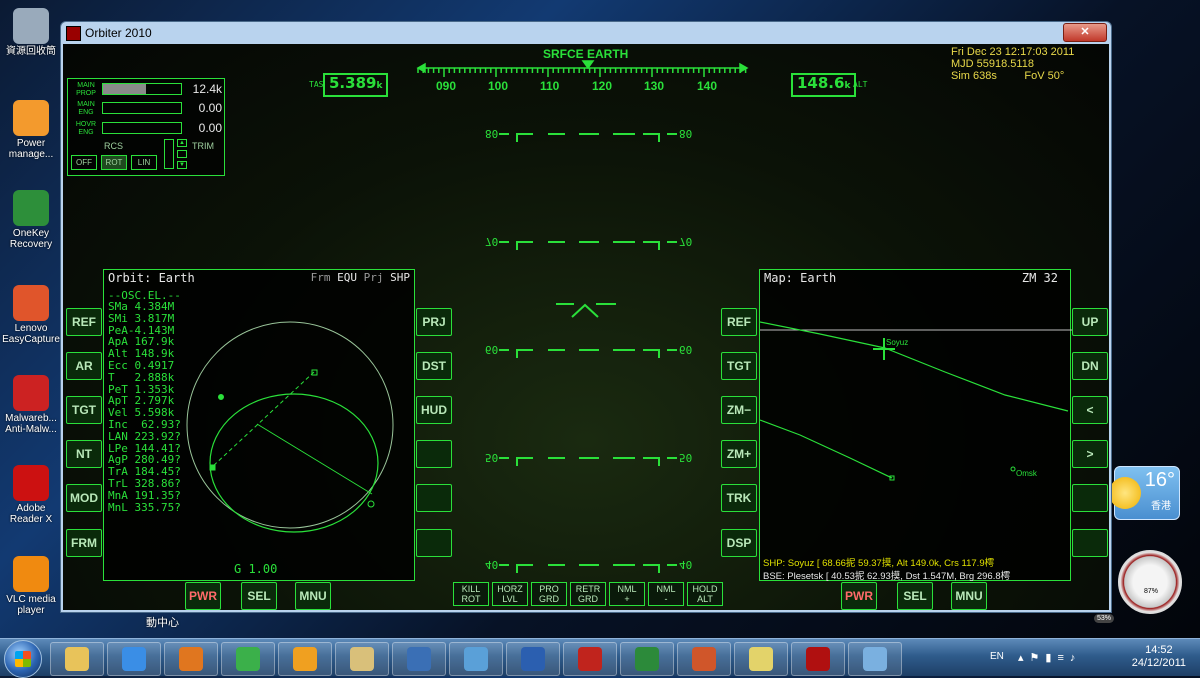  Describe the element at coordinates (602, 86) in the screenshot. I see `heading-tick-label: 120` at that location.